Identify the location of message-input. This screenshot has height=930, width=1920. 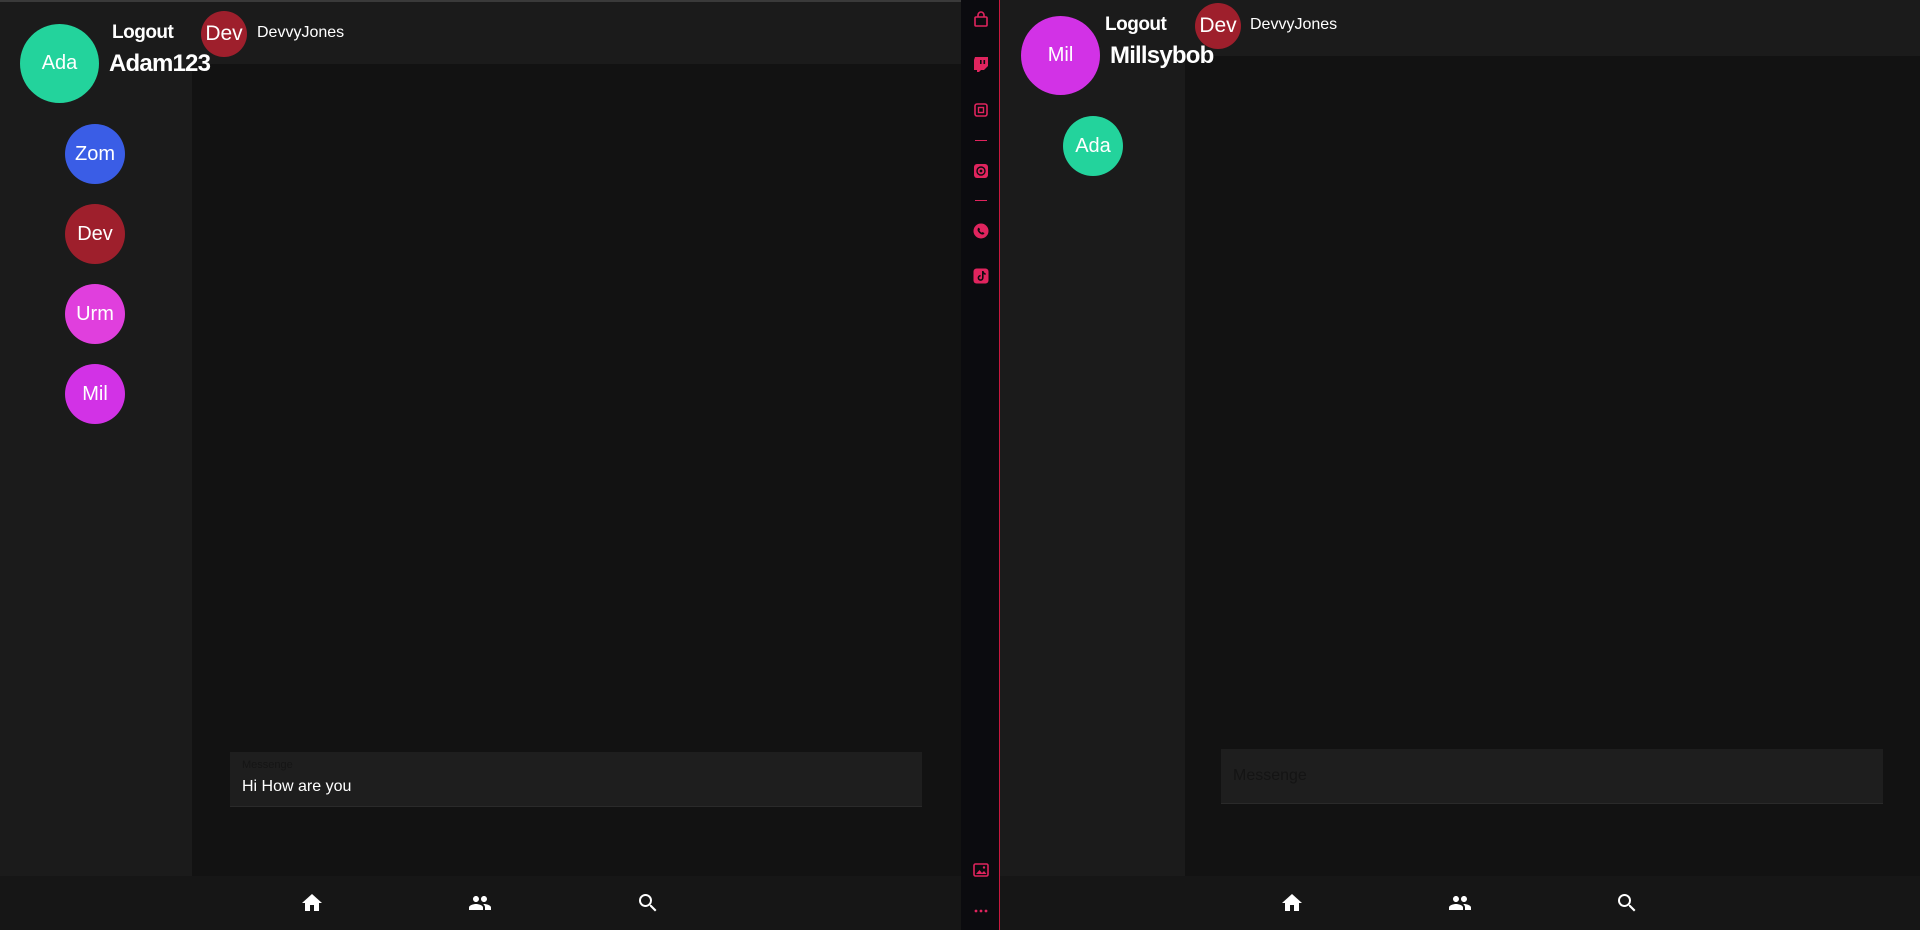
(1552, 776).